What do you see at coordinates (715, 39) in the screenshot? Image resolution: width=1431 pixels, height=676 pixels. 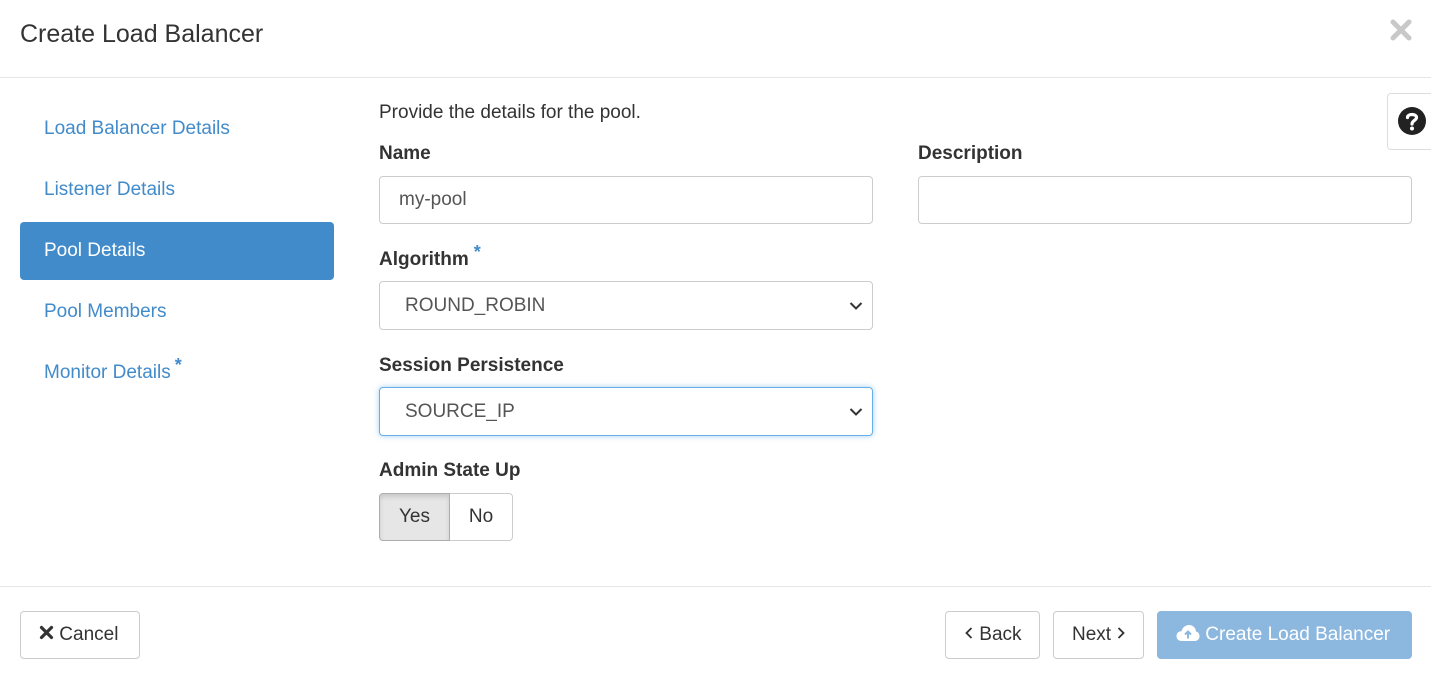 I see `dialog-header: Create Load Balancer` at bounding box center [715, 39].